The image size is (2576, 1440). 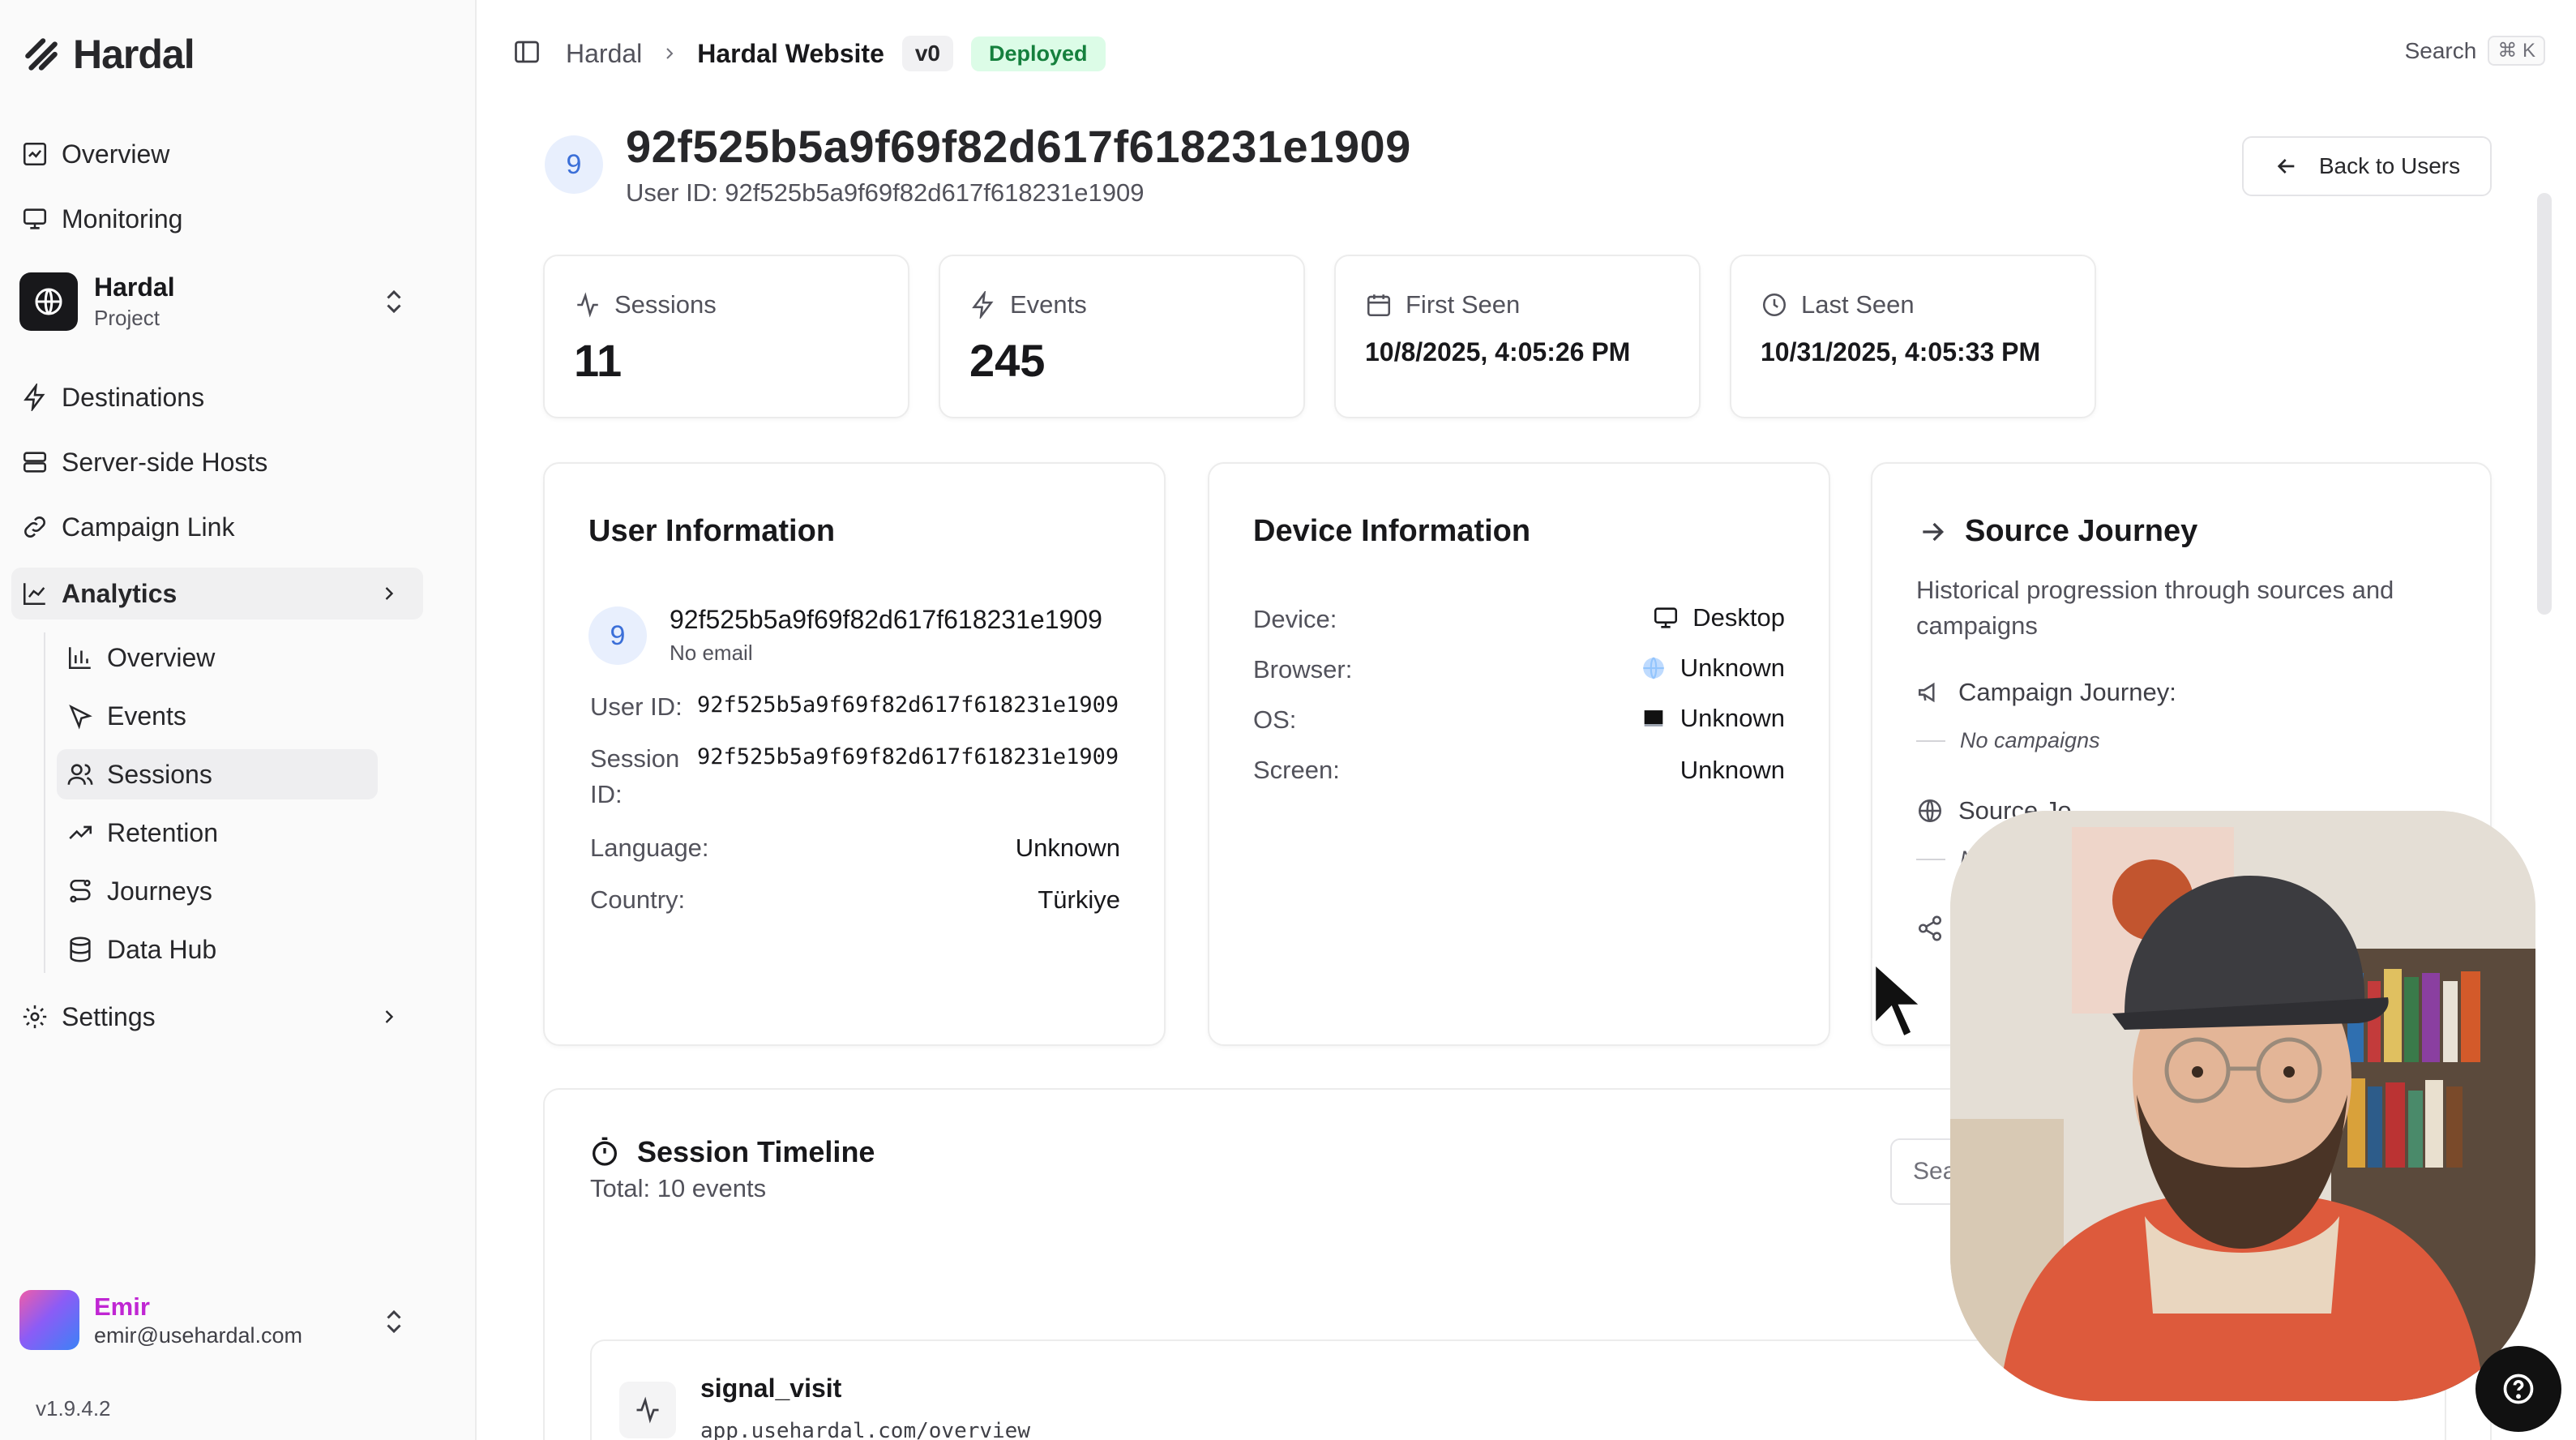 I want to click on calendar-icon, so click(x=1379, y=306).